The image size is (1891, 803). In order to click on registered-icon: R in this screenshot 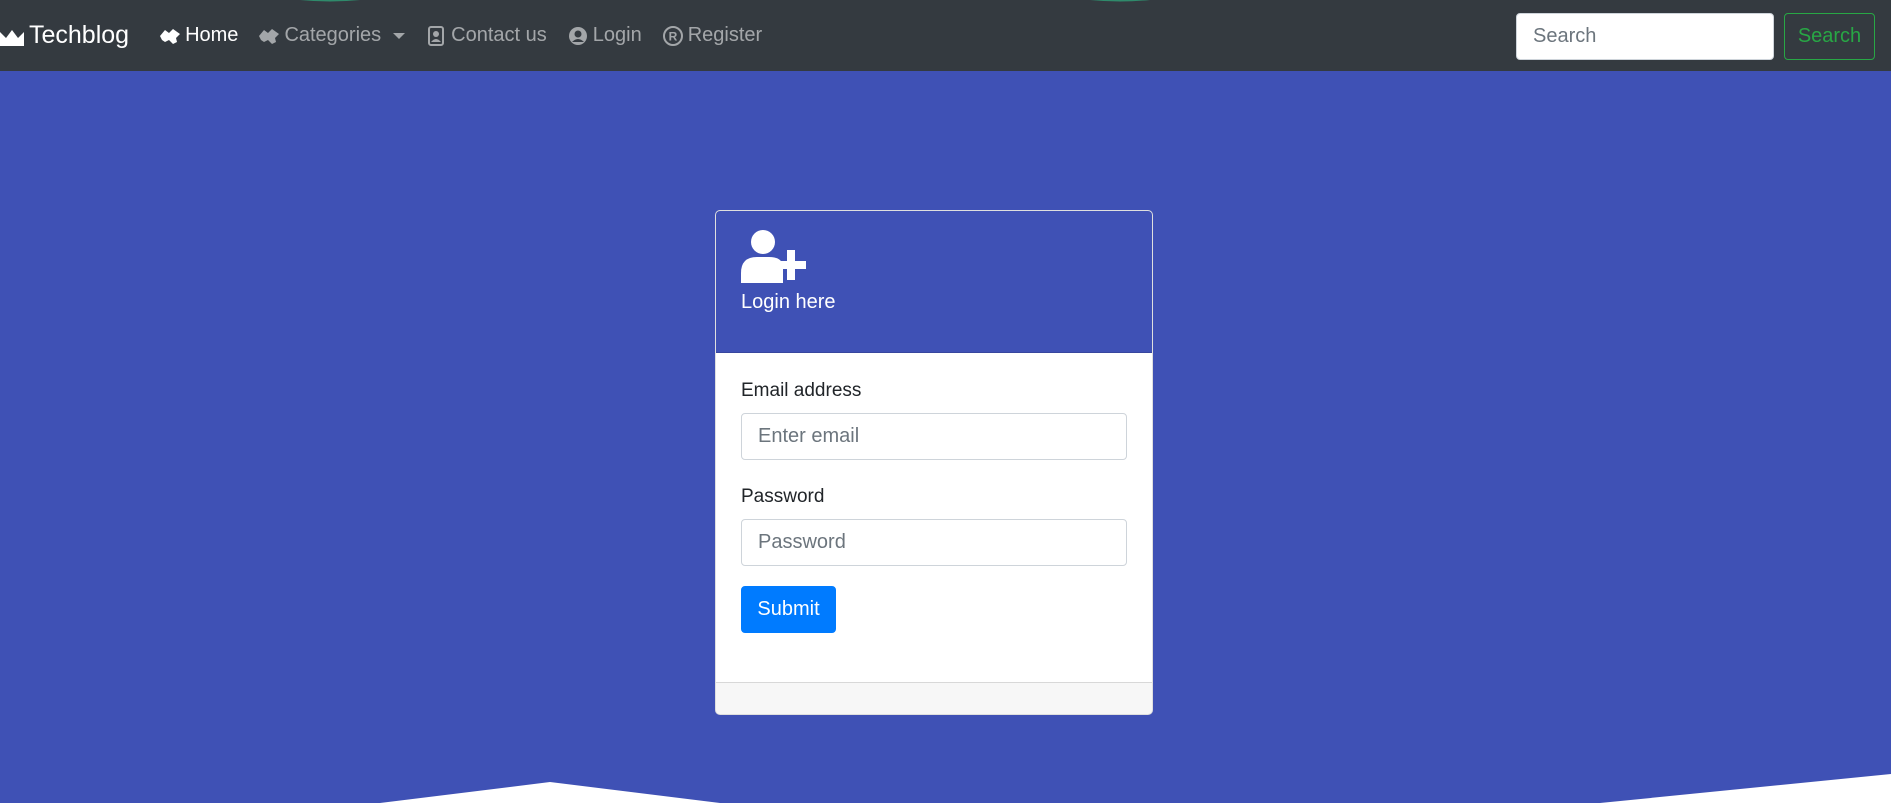, I will do `click(673, 35)`.